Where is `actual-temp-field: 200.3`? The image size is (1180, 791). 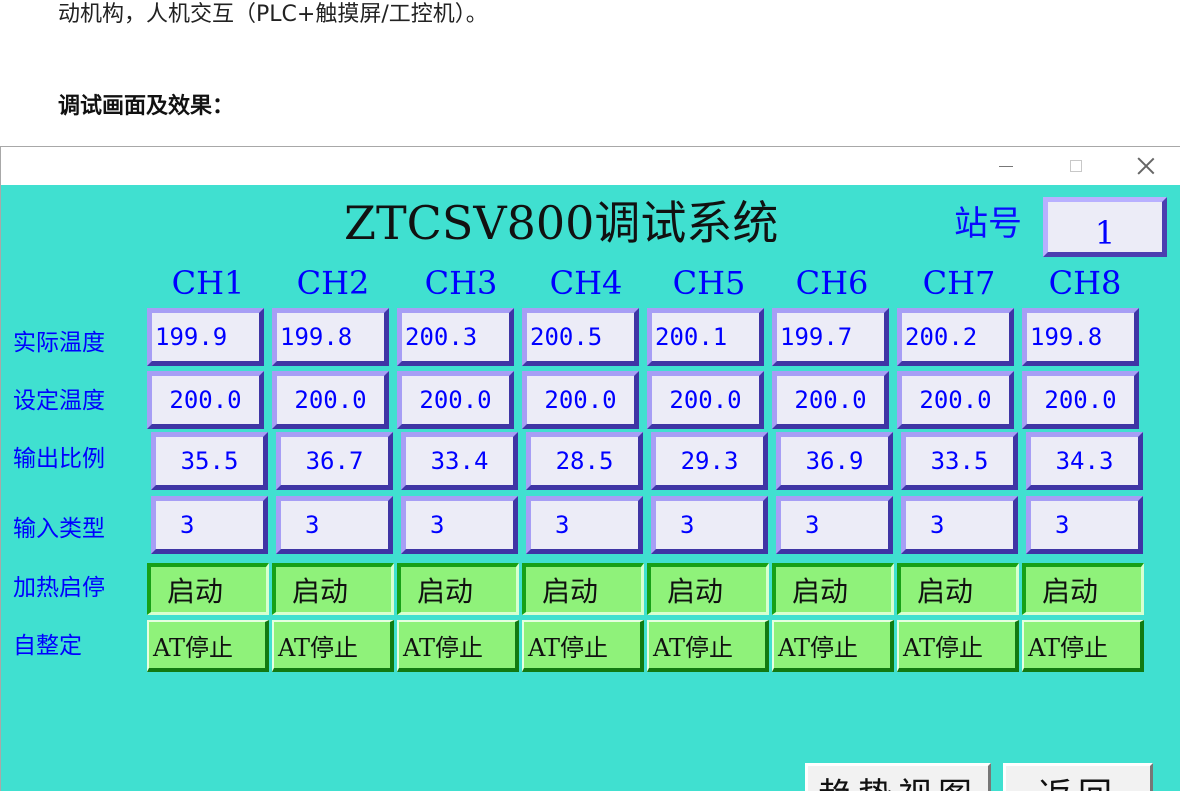 actual-temp-field: 200.3 is located at coordinates (455, 337).